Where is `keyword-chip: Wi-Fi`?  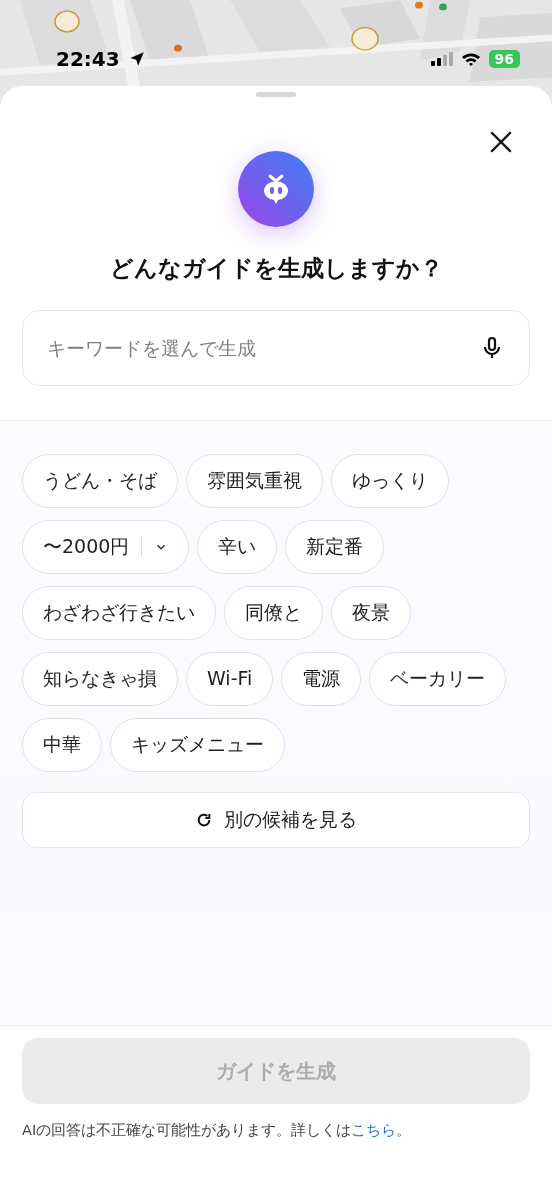 keyword-chip: Wi-Fi is located at coordinates (230, 678).